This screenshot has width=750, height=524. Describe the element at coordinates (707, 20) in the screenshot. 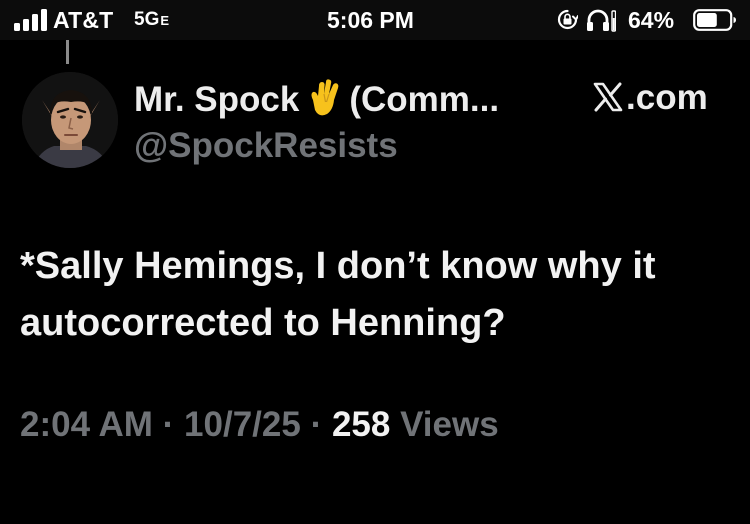

I see `battery-fill` at that location.